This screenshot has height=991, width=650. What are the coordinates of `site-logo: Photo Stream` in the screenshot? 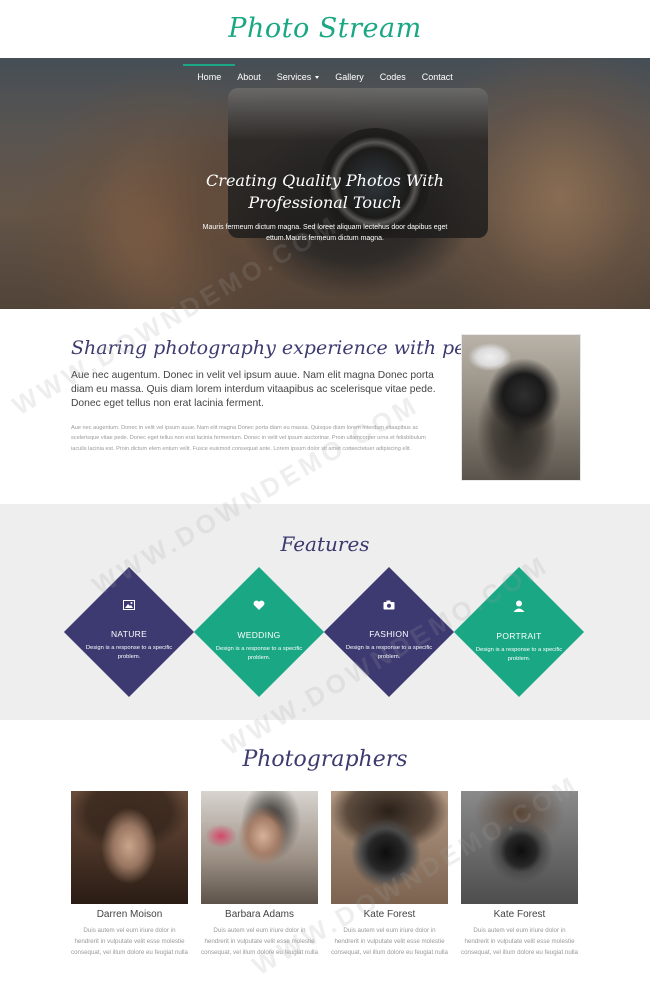 It's located at (325, 29).